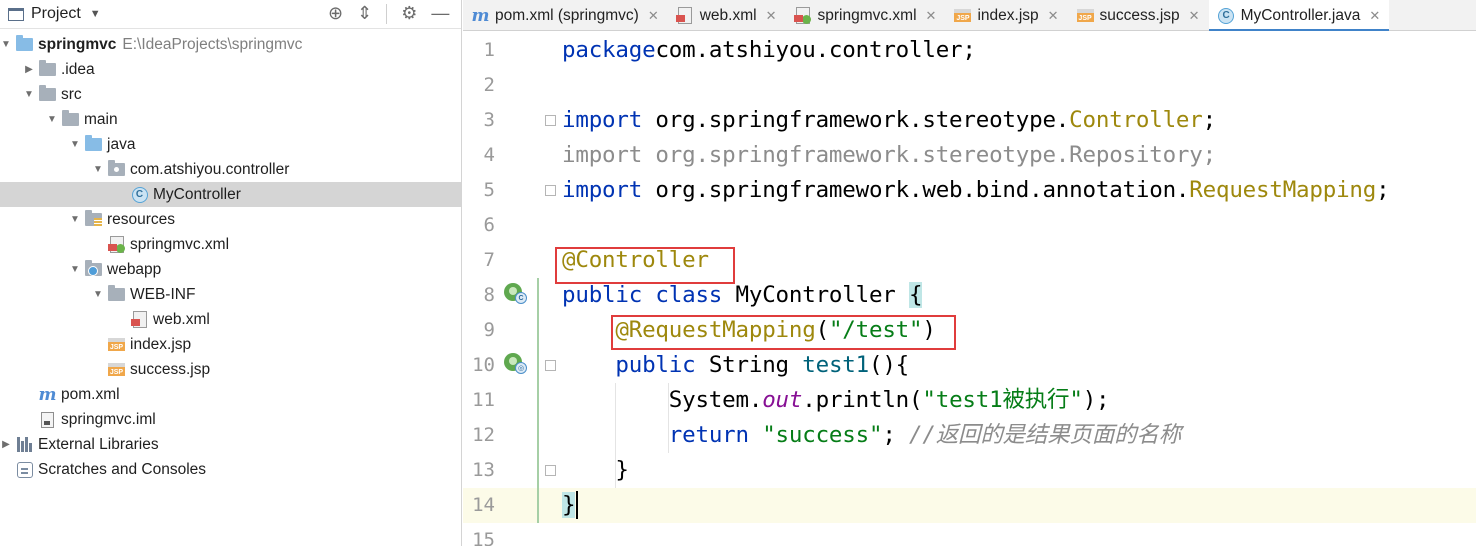  I want to click on code-token: //返回的是结果页面的名称, so click(1045, 435).